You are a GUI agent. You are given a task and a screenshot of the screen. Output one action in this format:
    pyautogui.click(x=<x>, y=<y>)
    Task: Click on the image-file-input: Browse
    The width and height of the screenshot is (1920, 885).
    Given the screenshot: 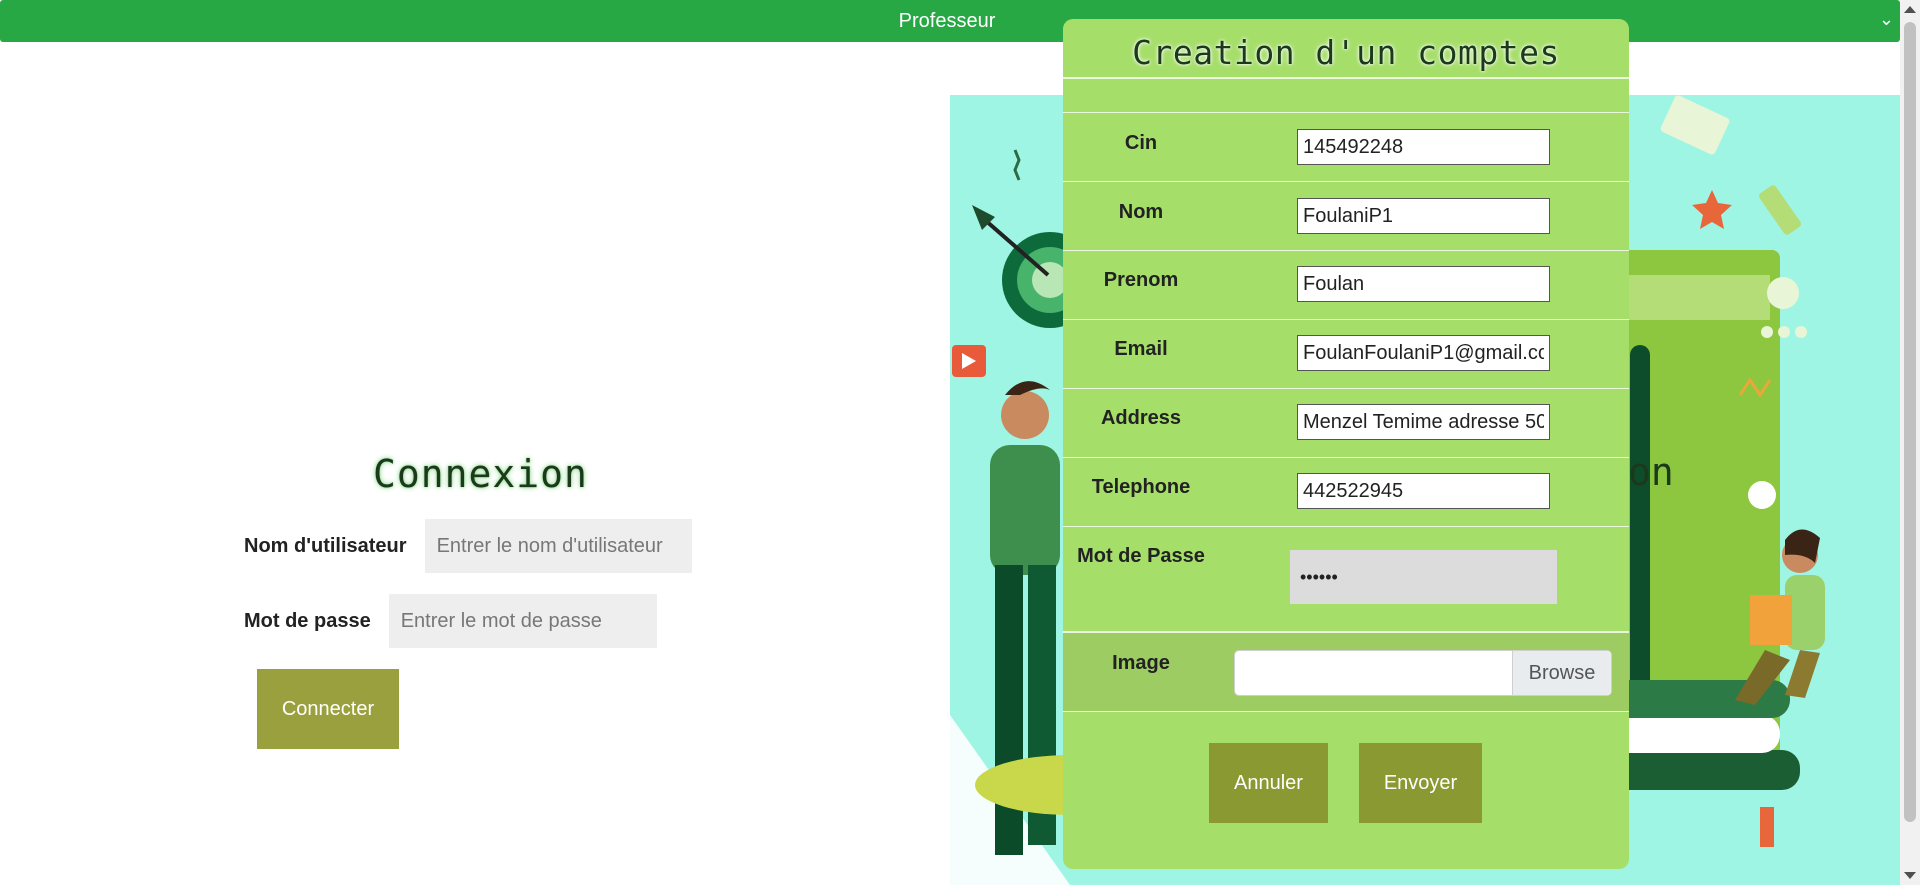 What is the action you would take?
    pyautogui.click(x=1423, y=673)
    